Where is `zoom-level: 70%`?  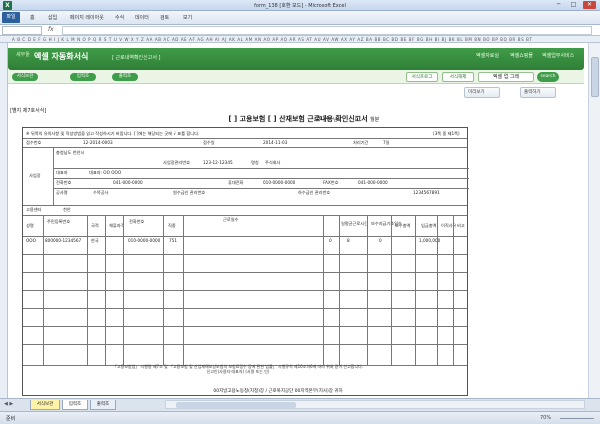
zoom-level: 70% is located at coordinates (545, 418).